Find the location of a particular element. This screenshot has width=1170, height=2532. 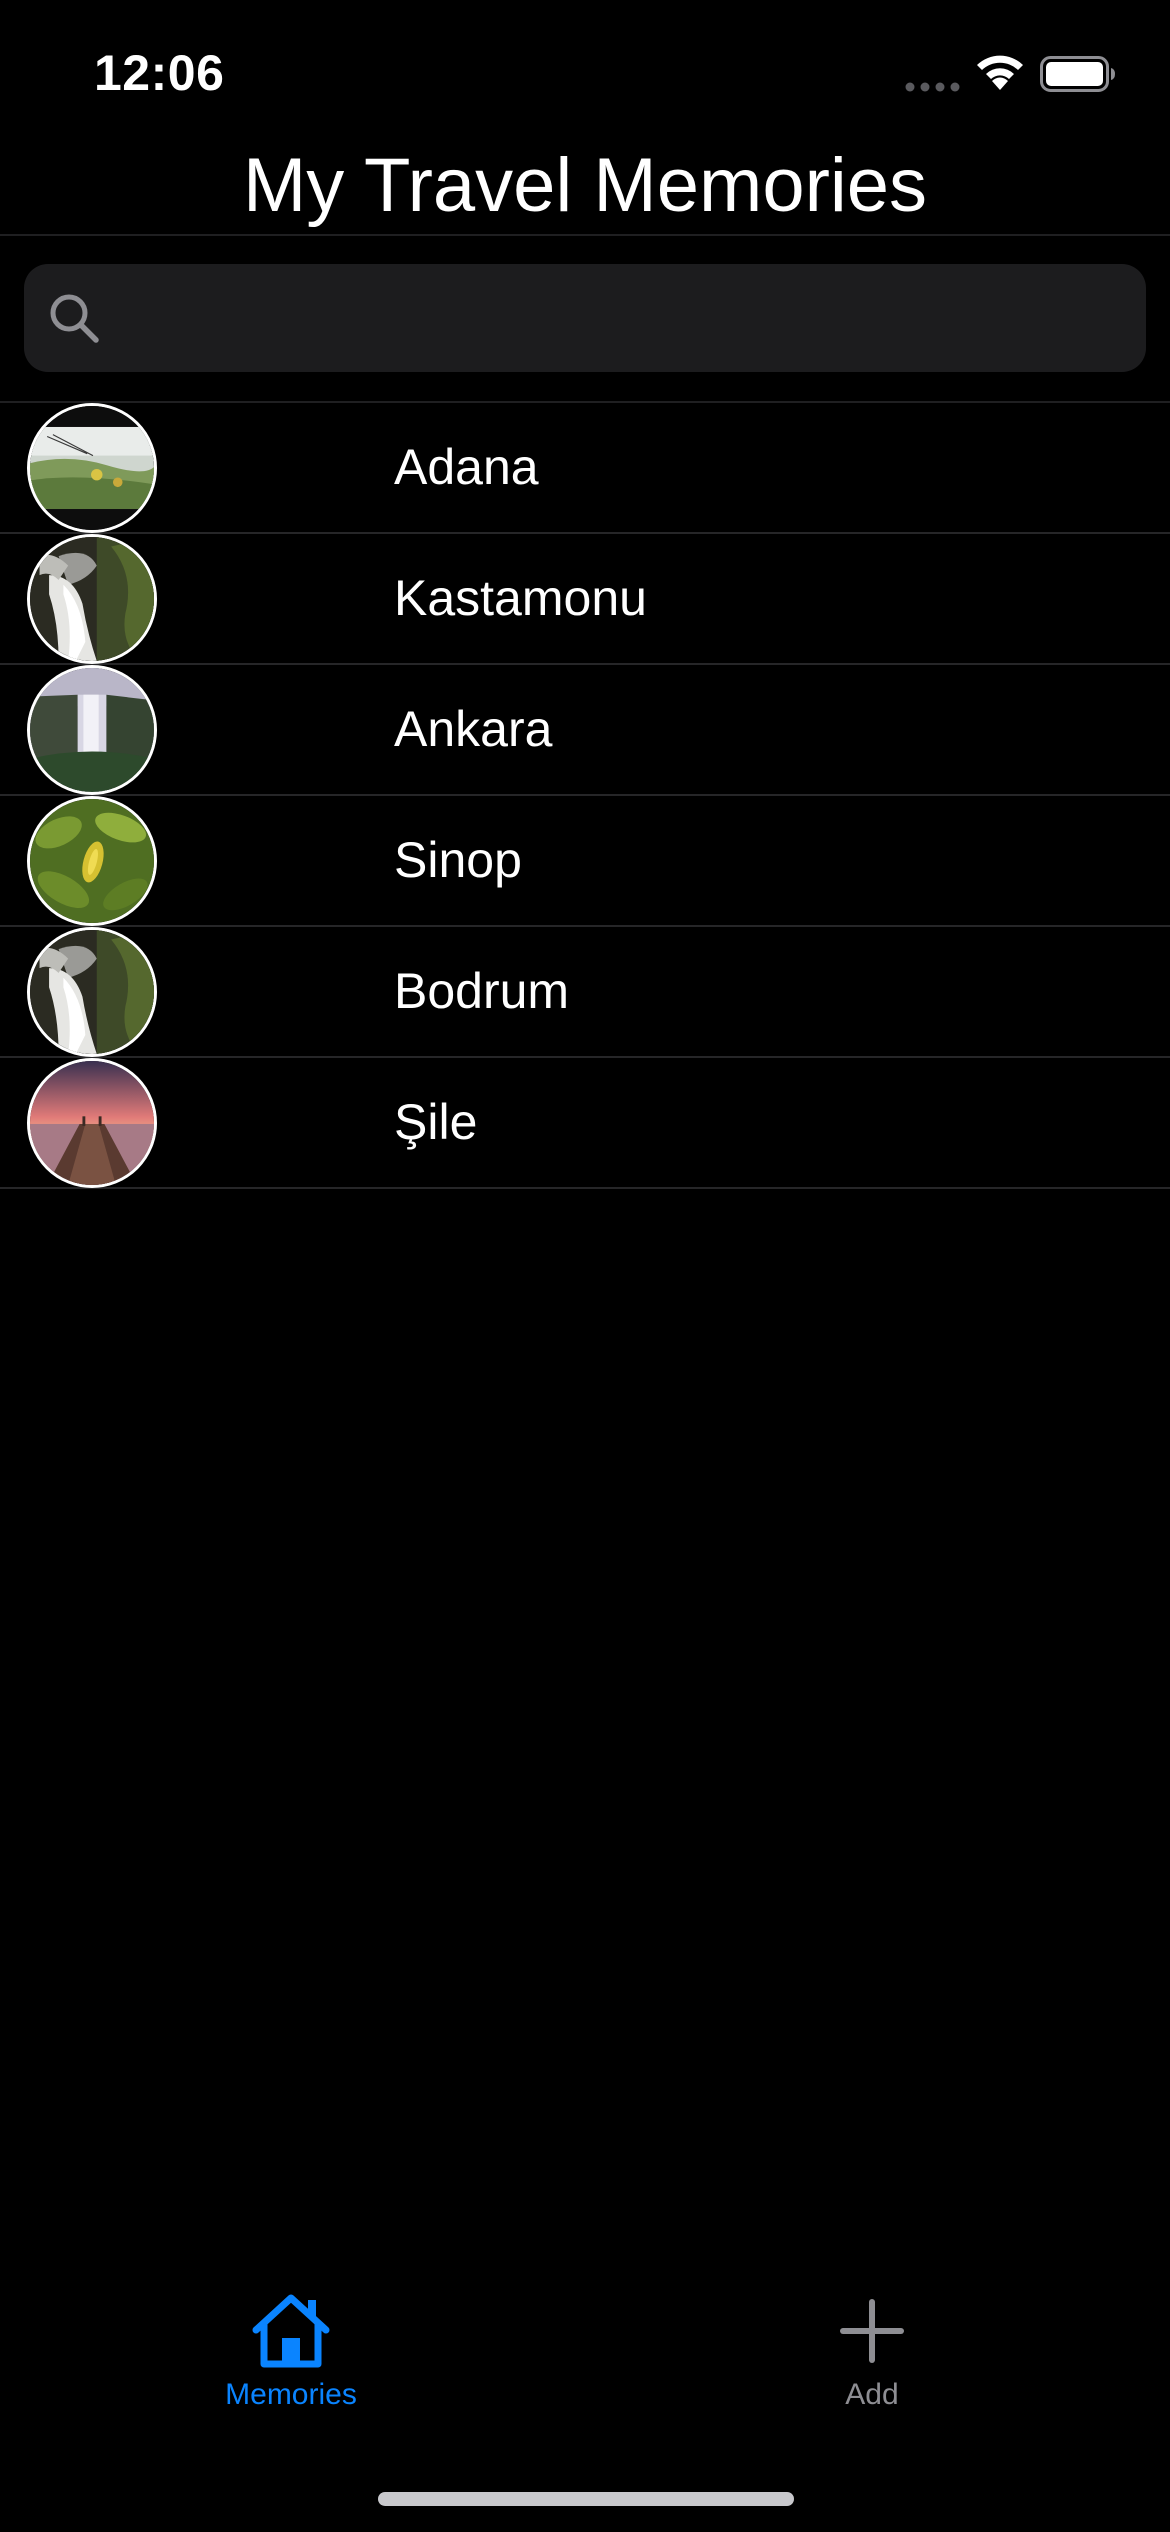

tab-add-label: Add is located at coordinates (872, 2394).